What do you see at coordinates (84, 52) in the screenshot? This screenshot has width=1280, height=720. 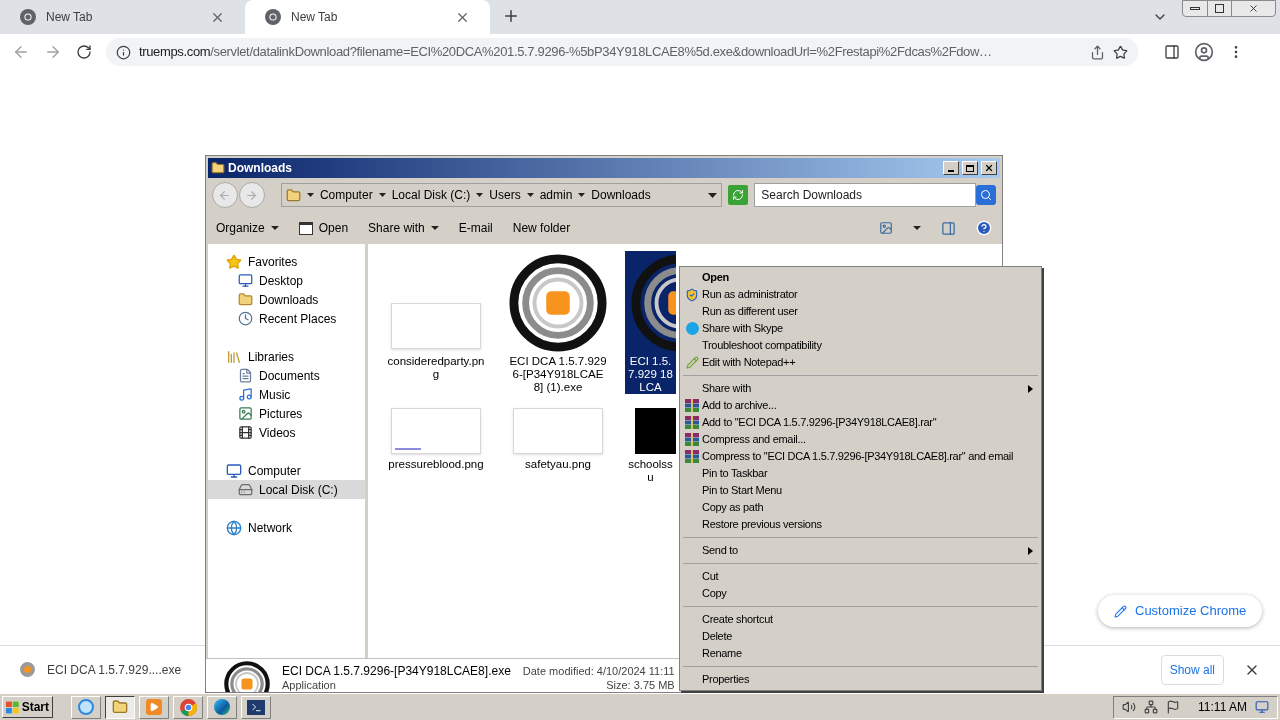 I see `reload-icon` at bounding box center [84, 52].